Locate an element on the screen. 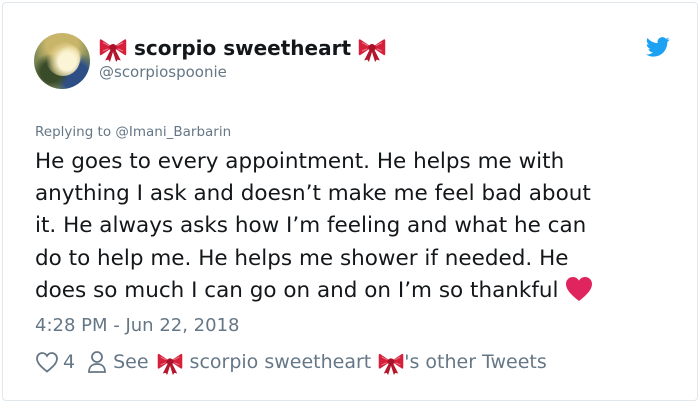 The image size is (700, 403). display-name-row: scorpio sweetheart is located at coordinates (242, 48).